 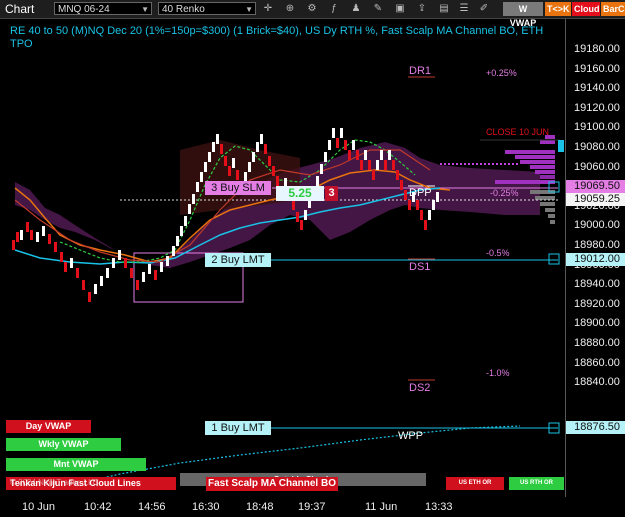 I want to click on share-icon: ⇪, so click(x=422, y=9).